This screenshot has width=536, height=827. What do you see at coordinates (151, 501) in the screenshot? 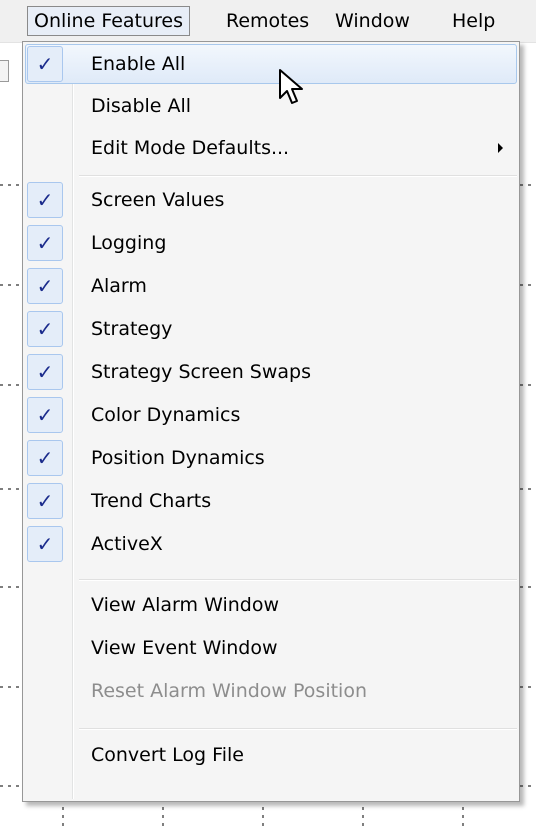
I see `menu-item-label: Trend Charts` at bounding box center [151, 501].